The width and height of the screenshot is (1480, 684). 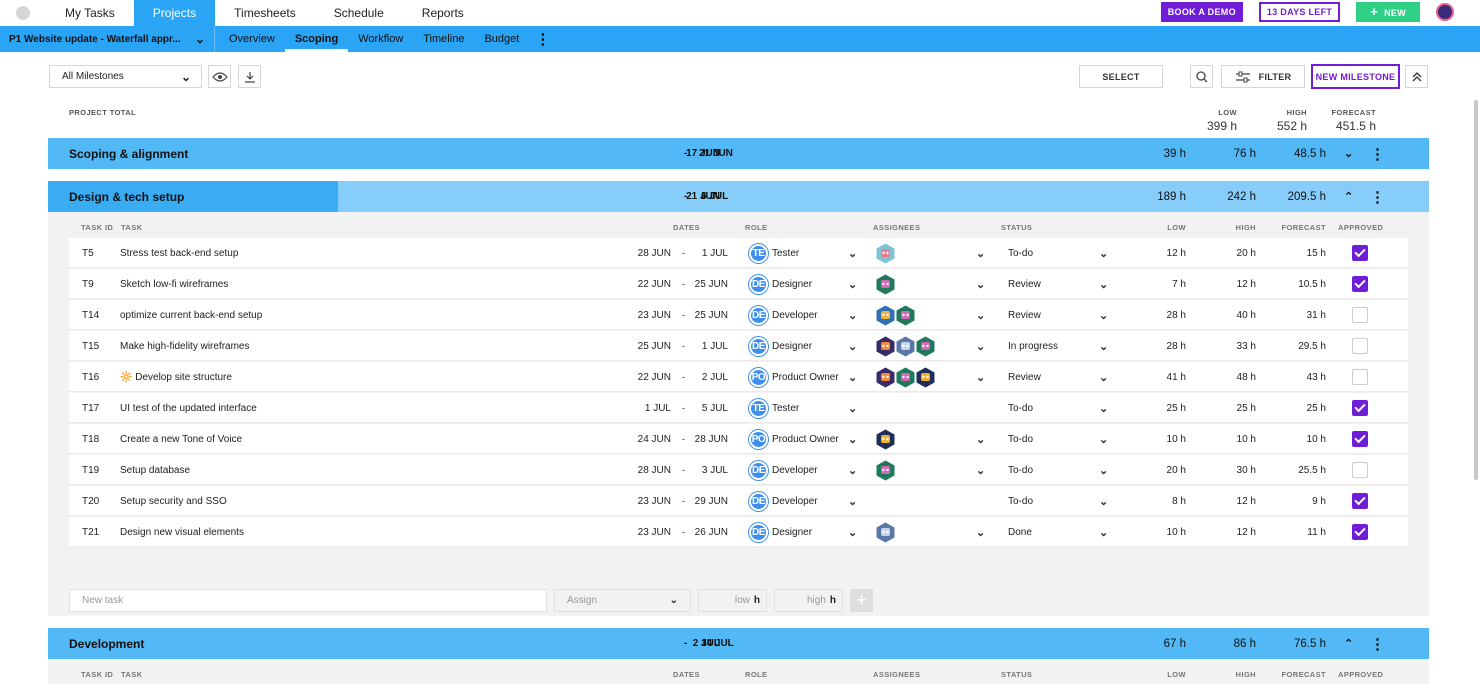 I want to click on task-end-date: 25 JUN, so click(x=711, y=315).